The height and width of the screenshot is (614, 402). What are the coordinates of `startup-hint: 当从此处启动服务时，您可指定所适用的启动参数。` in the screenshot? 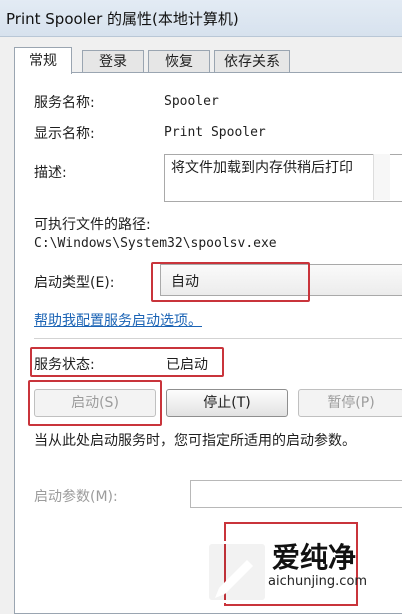 It's located at (195, 441).